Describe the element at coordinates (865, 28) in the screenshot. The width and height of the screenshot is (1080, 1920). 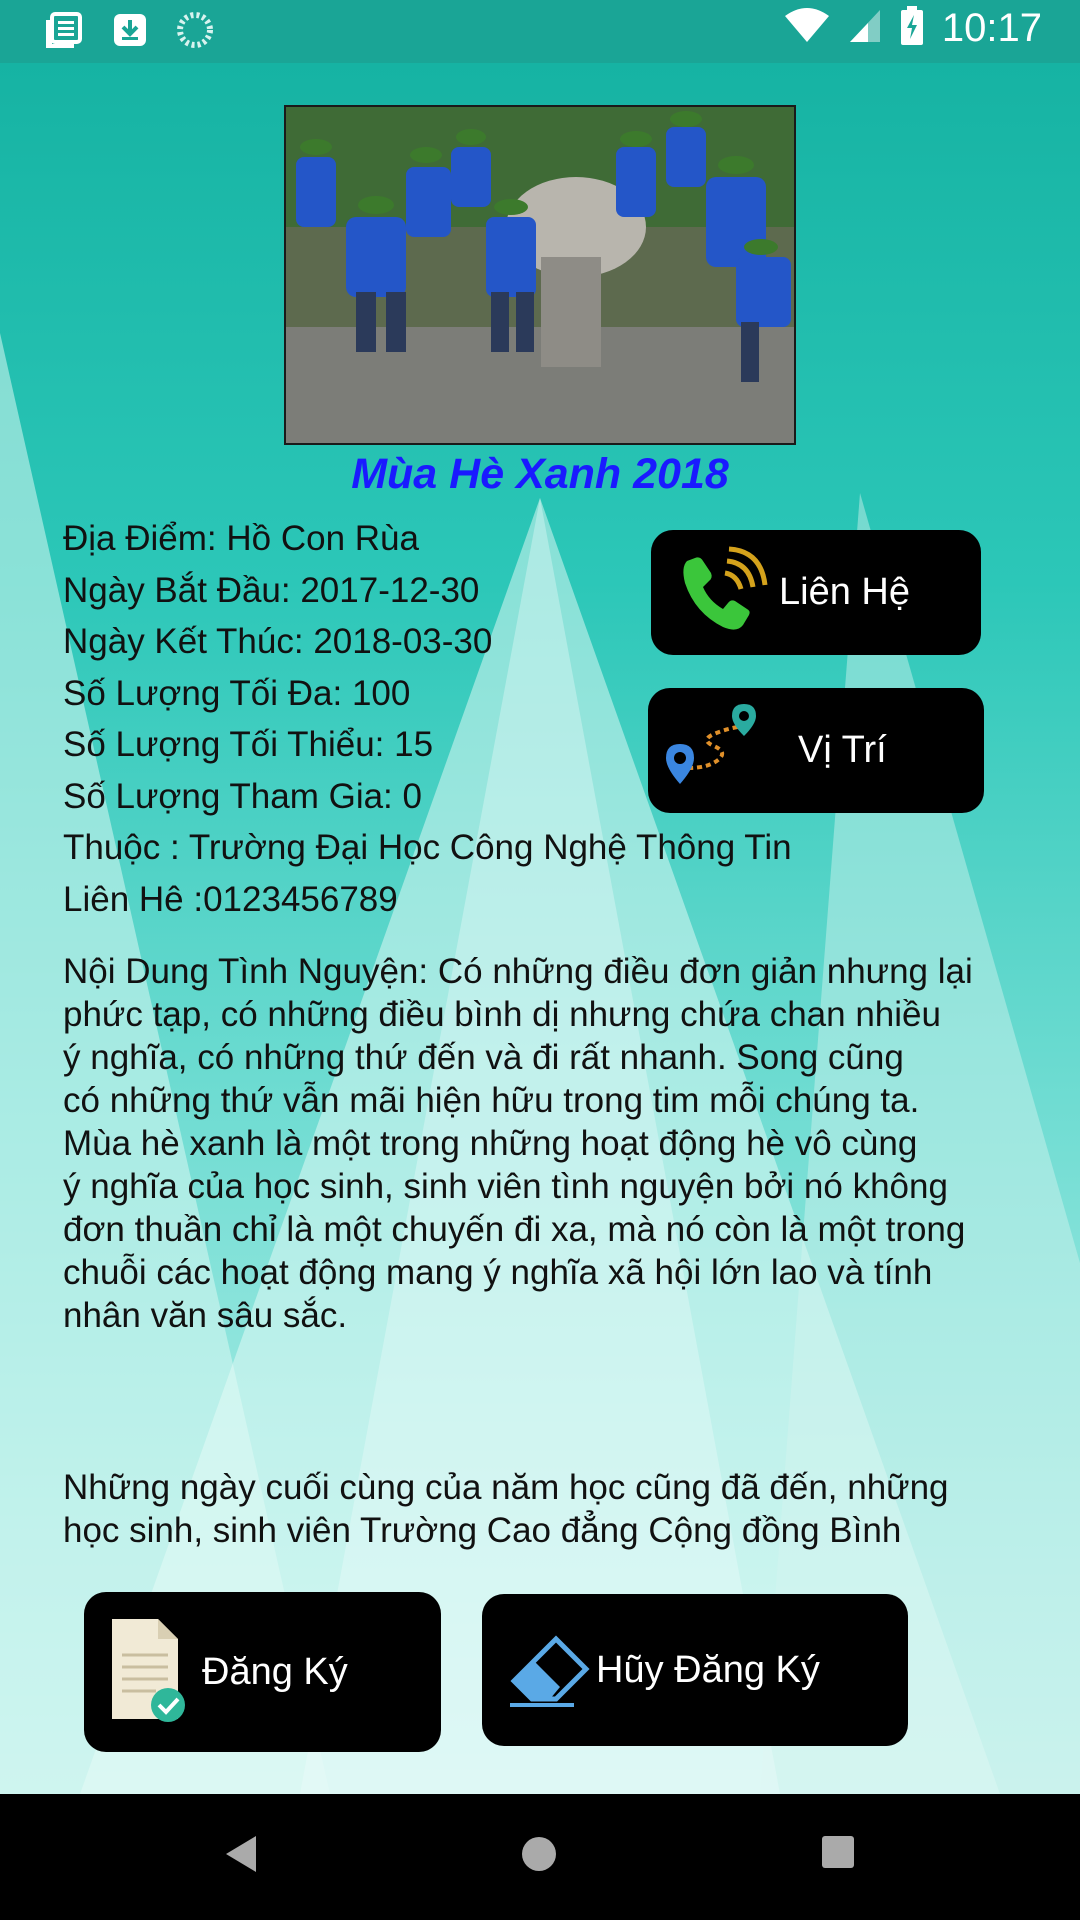
I see `signal-icon` at that location.